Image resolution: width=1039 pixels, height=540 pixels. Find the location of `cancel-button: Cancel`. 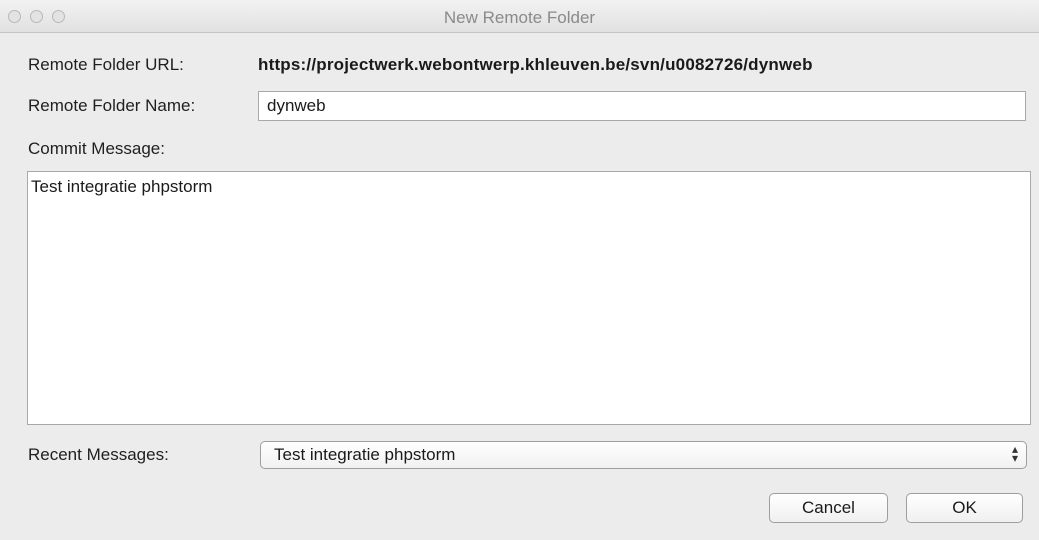

cancel-button: Cancel is located at coordinates (828, 508).